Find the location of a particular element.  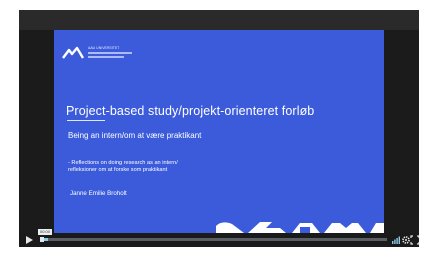

decorative-shapes is located at coordinates (300, 227).